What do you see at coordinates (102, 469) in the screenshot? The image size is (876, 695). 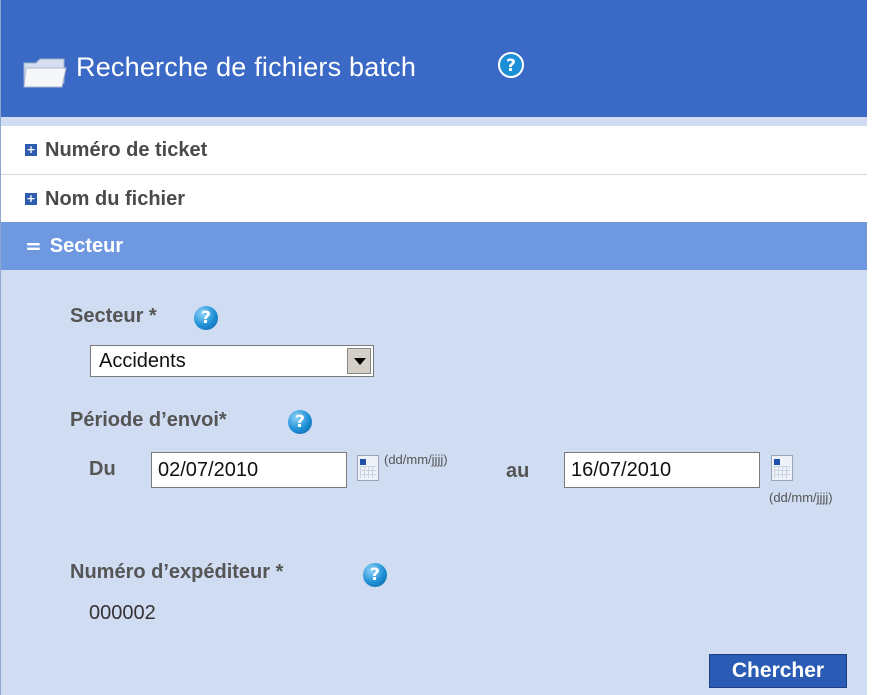 I see `du-label: Du` at bounding box center [102, 469].